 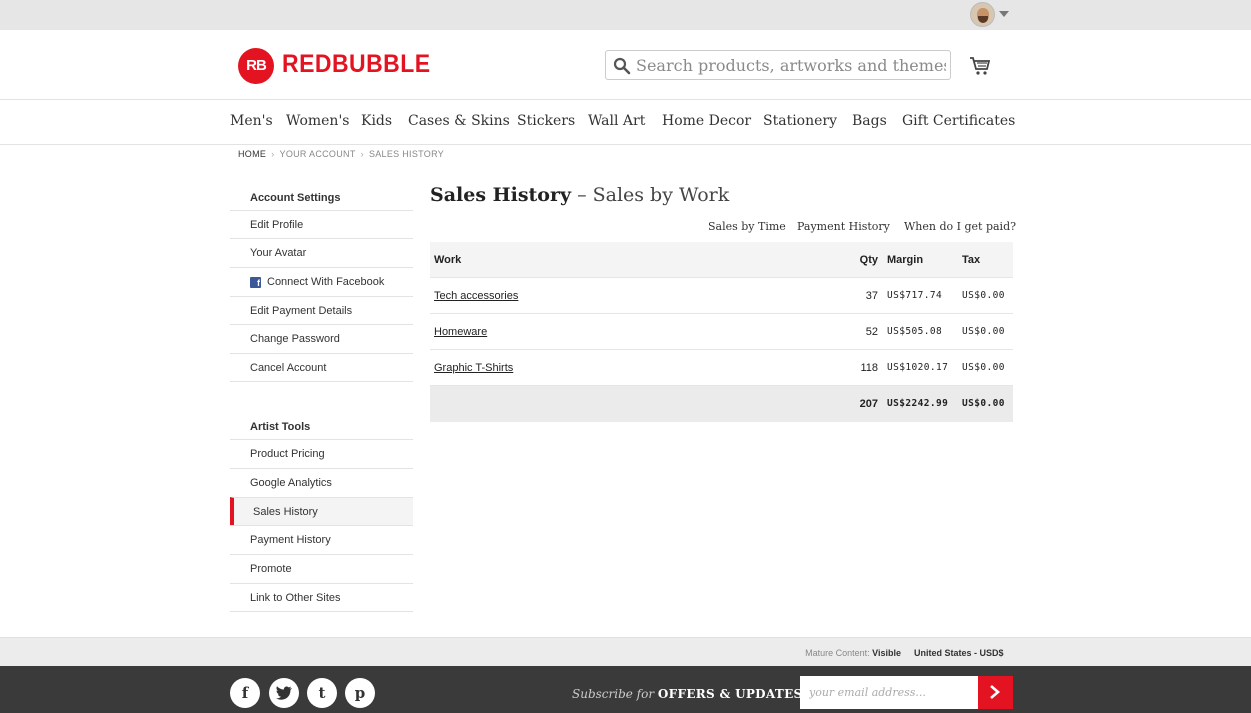 I want to click on sidebar-item-edit-payment-details: Edit Payment Details, so click(x=321, y=310).